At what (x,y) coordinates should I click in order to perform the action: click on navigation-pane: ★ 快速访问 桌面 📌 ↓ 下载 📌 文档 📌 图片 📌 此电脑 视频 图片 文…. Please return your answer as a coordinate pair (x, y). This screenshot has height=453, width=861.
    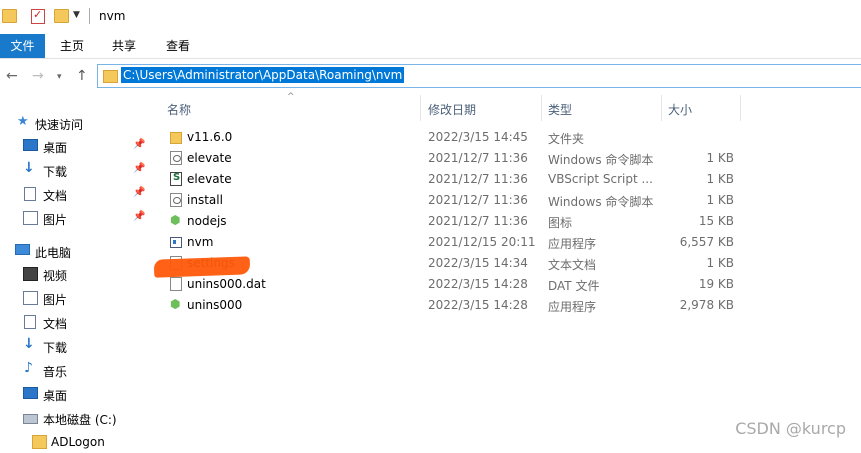
    Looking at the image, I should click on (75, 272).